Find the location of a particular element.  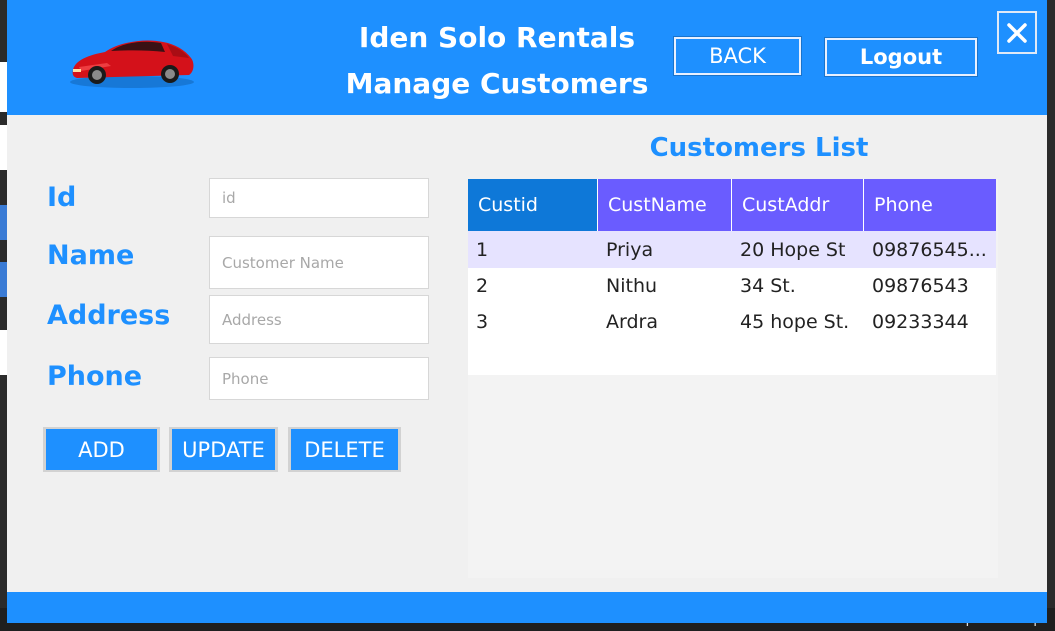

cell-phone: 09876543 is located at coordinates (920, 286).